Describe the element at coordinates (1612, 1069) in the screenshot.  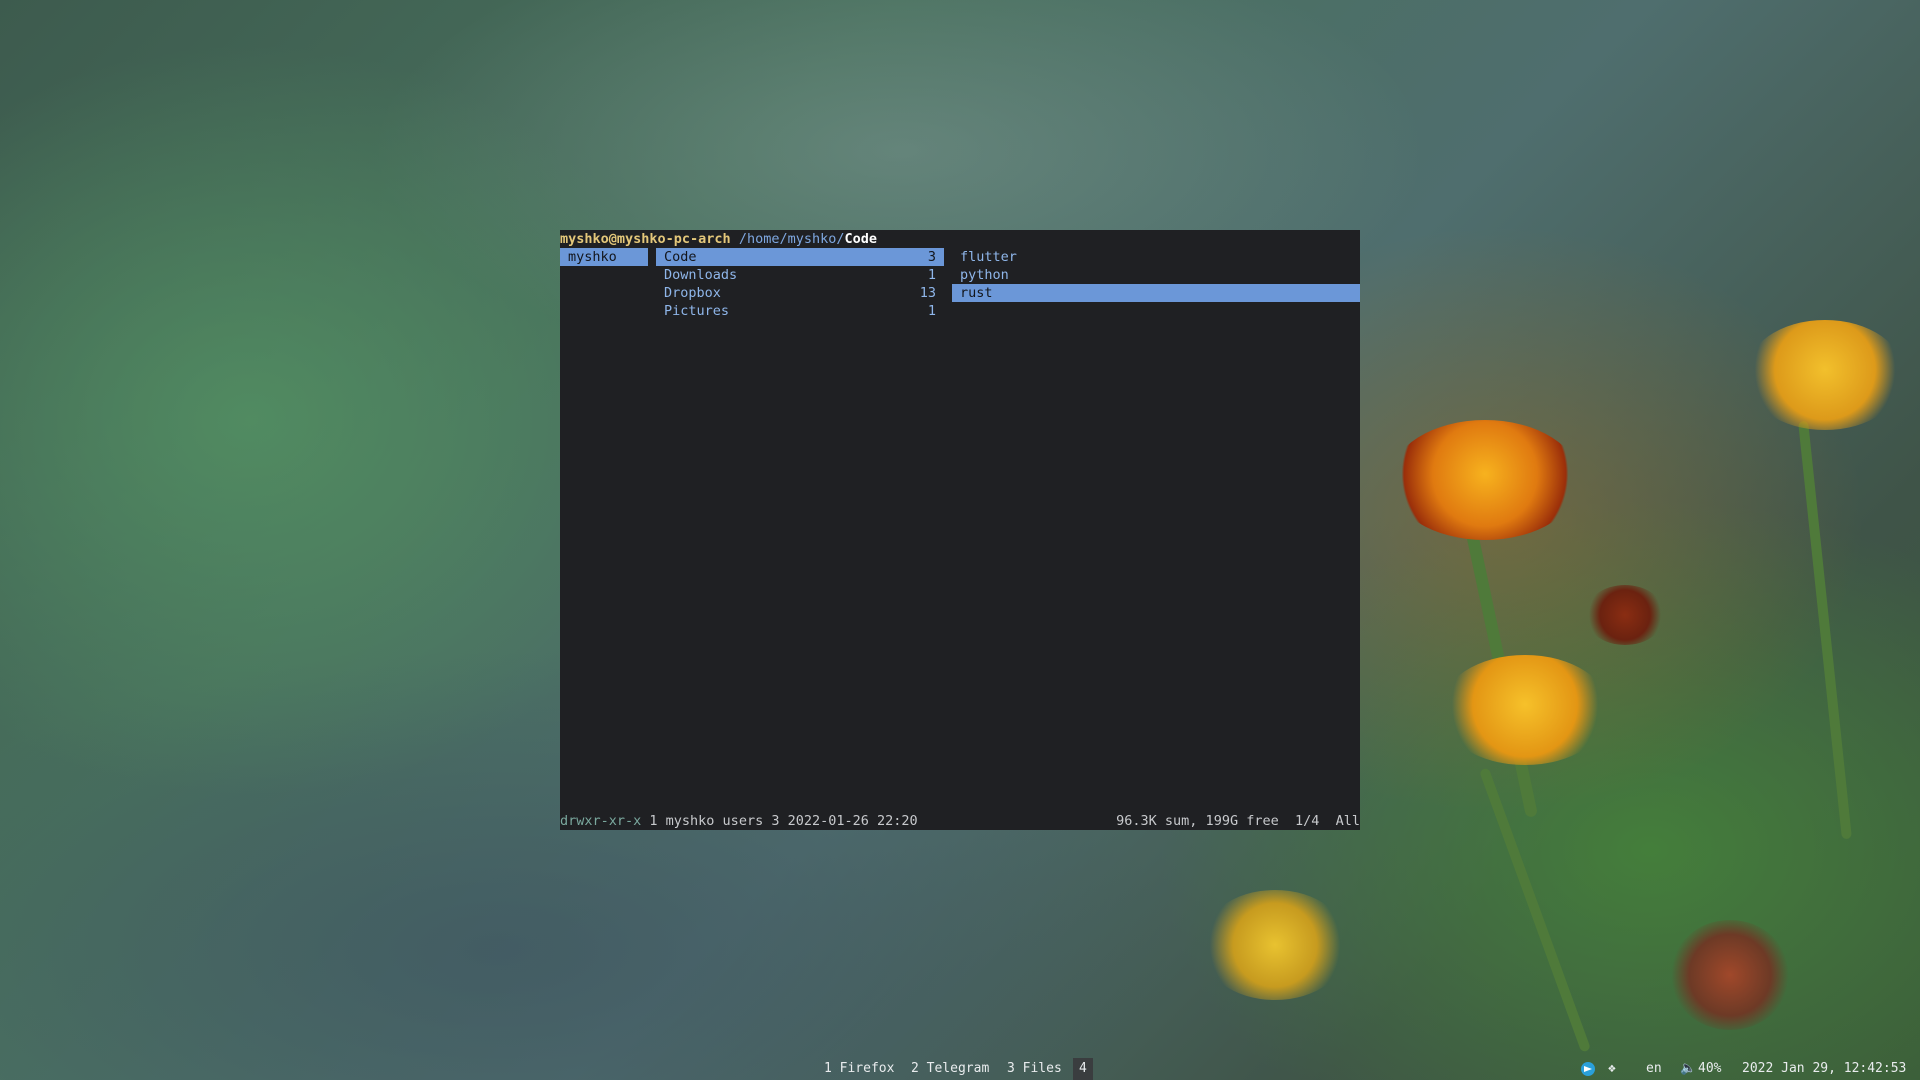
I see `dropbox-icon: ❖` at that location.